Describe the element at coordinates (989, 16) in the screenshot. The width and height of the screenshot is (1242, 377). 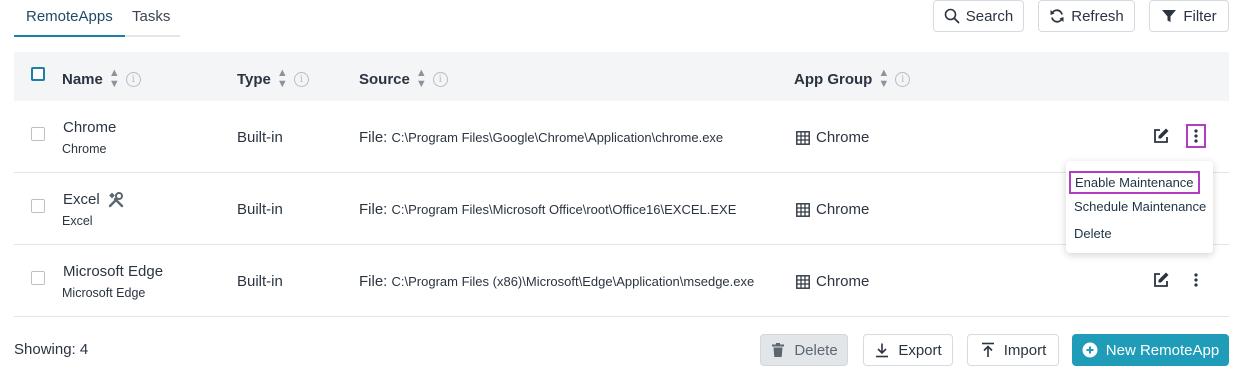
I see `search-button-label: Search` at that location.